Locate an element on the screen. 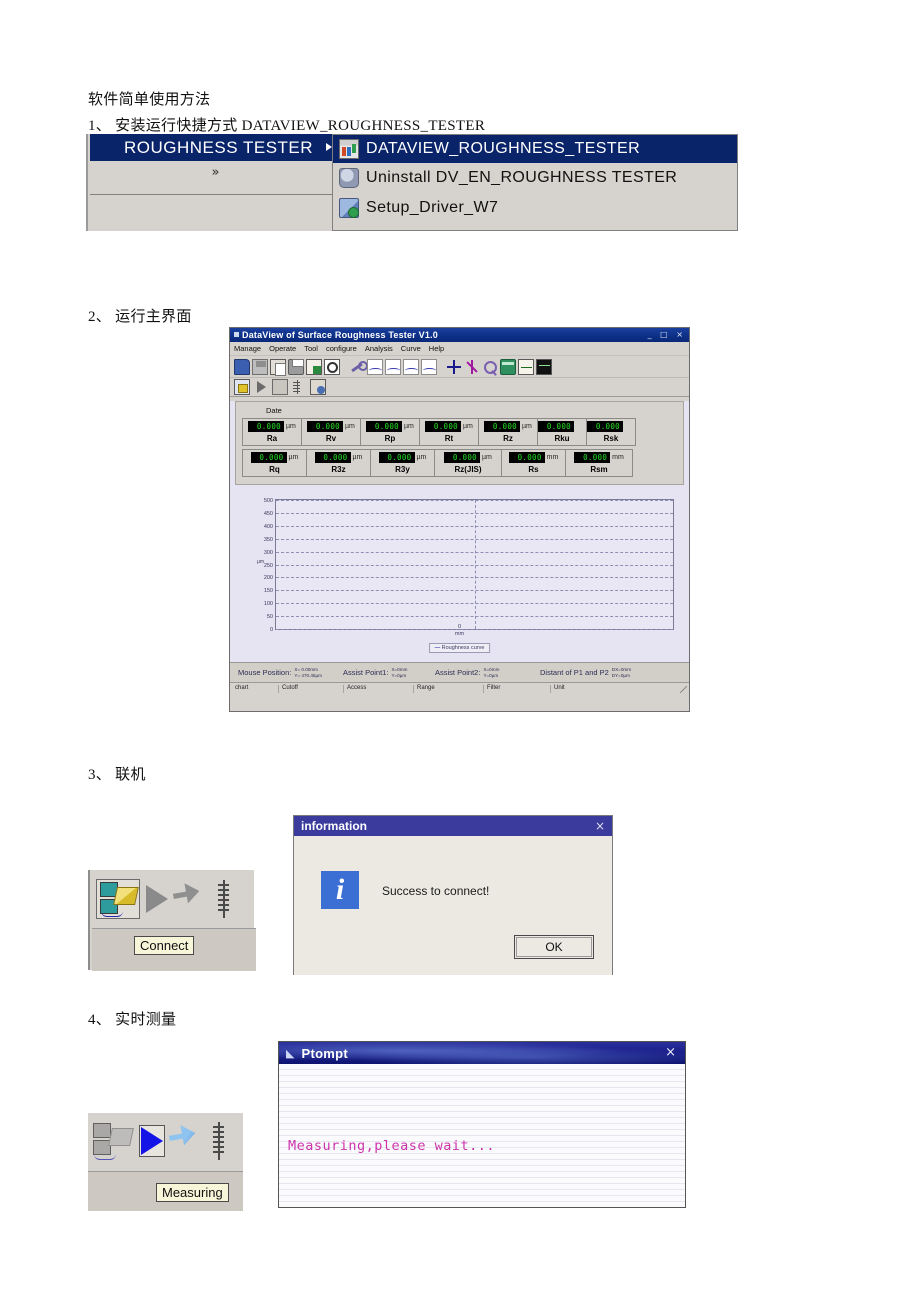  measurement-rsm: 0.000 mm Rsm is located at coordinates (599, 463).